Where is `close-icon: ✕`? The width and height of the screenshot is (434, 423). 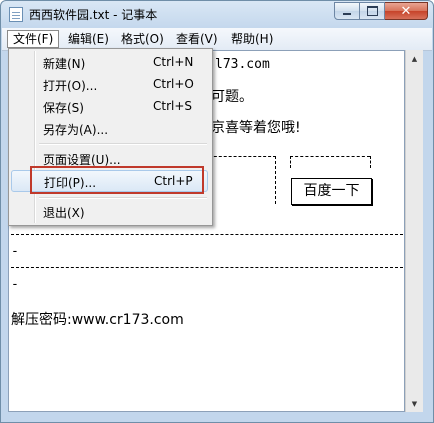
close-icon: ✕ is located at coordinates (406, 11).